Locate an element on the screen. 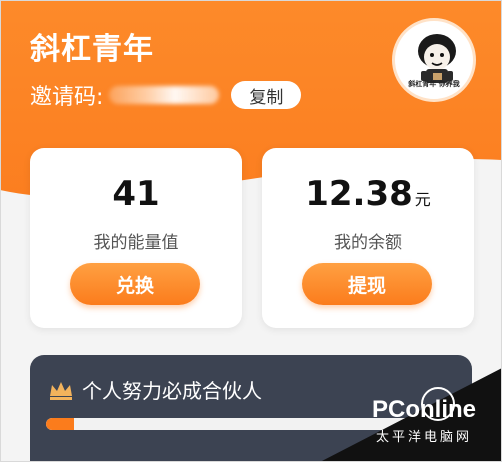 The image size is (502, 462). invite-code-row: 邀请码: 复制 is located at coordinates (166, 95).